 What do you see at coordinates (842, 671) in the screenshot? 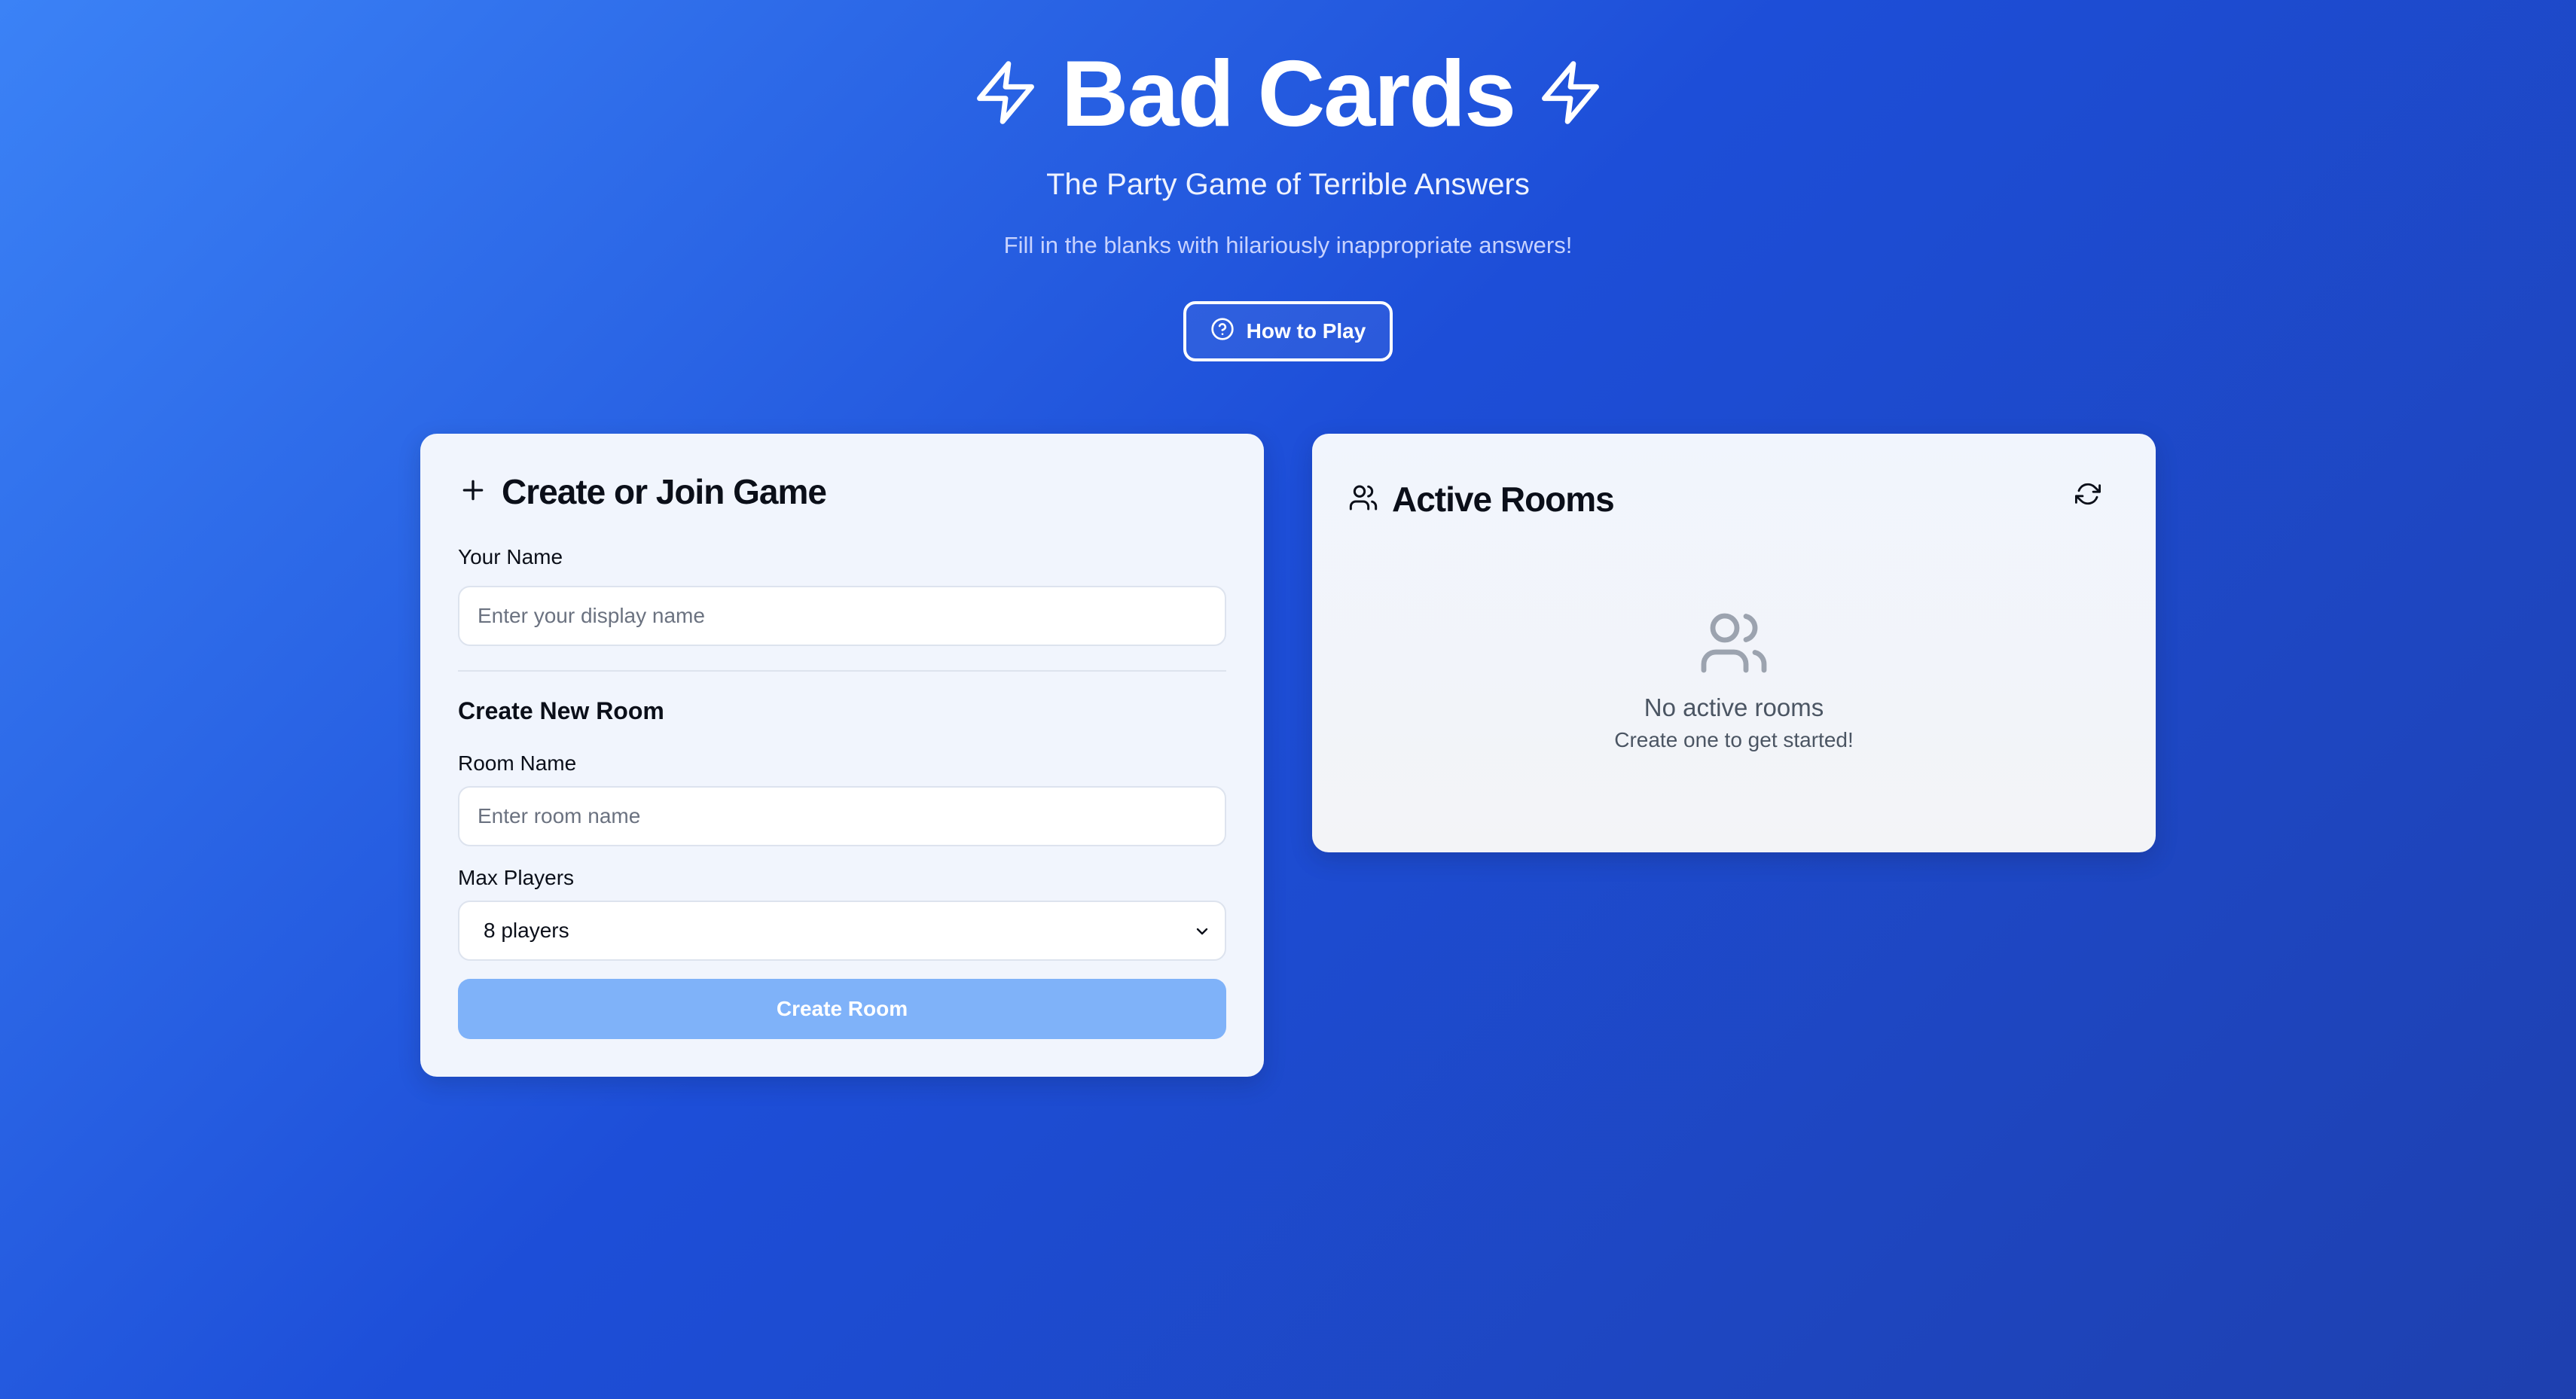
I see `divider` at bounding box center [842, 671].